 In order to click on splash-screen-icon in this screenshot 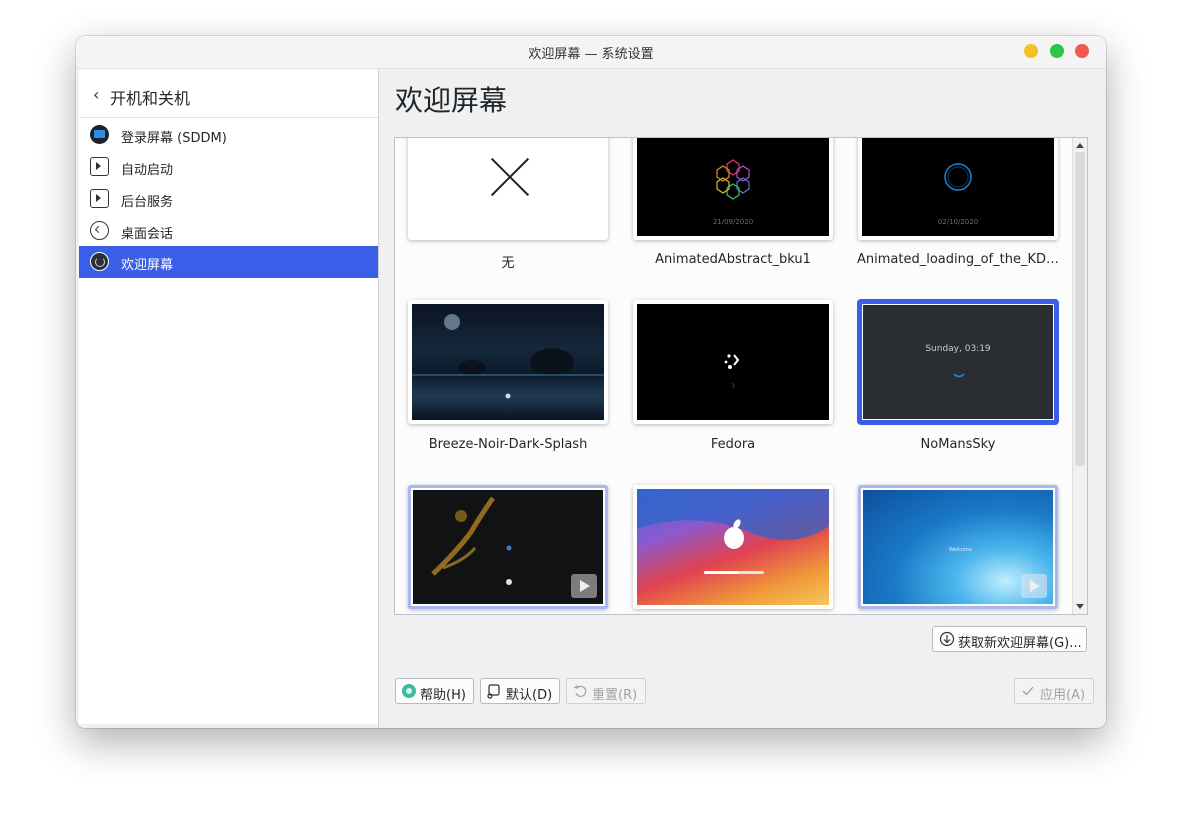, I will do `click(99, 261)`.